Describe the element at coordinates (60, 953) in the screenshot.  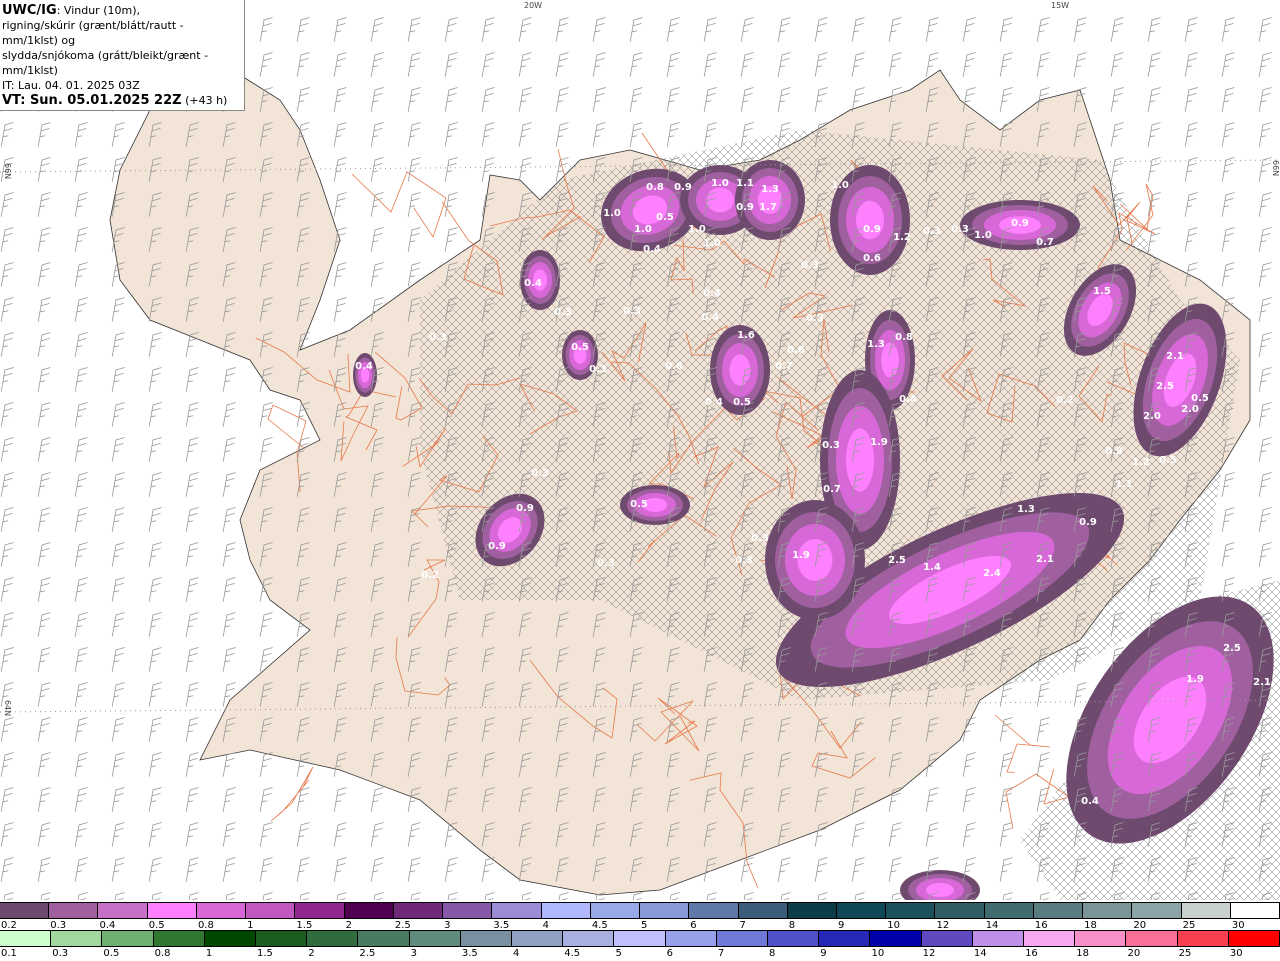
I see `rain-legend-label: 0.3` at that location.